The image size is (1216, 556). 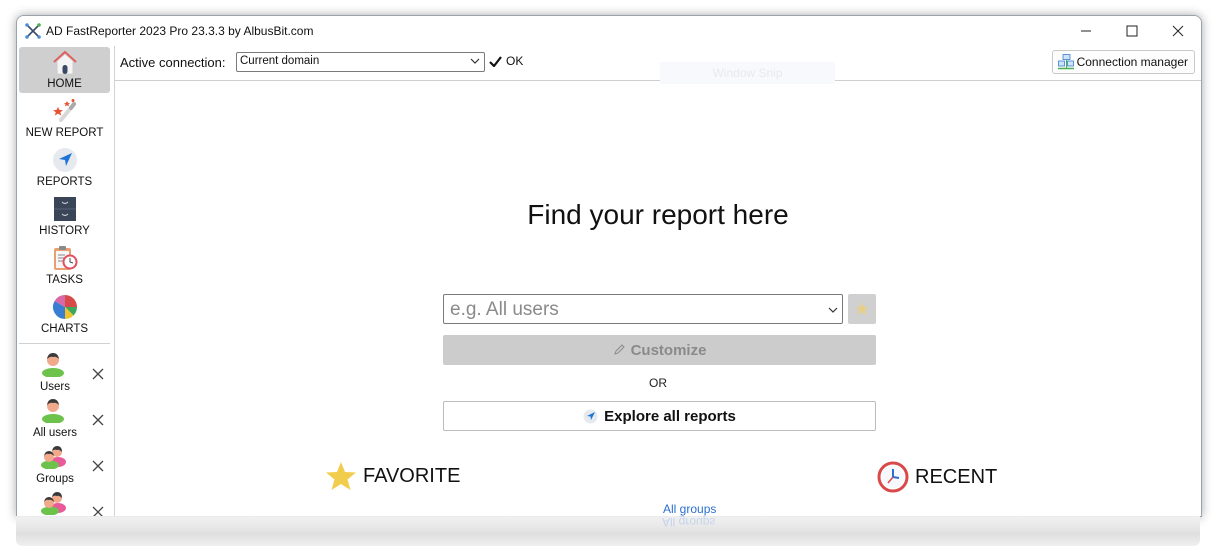 I want to click on connection-status: OK, so click(x=506, y=61).